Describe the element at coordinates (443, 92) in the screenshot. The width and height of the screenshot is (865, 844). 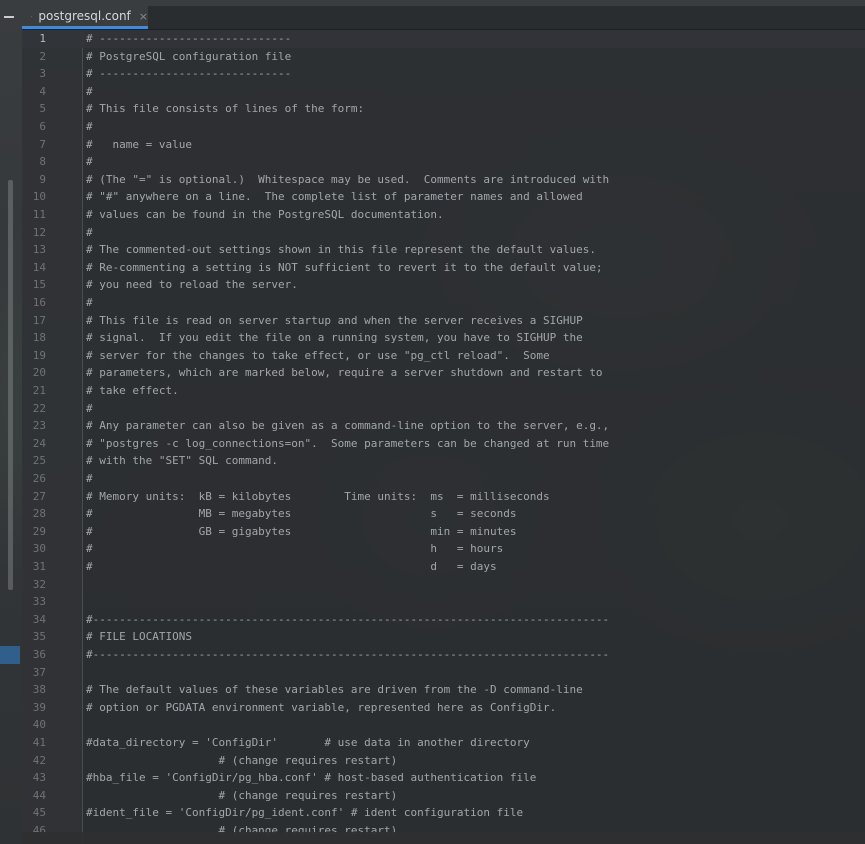
I see `code-line: 4 #` at that location.